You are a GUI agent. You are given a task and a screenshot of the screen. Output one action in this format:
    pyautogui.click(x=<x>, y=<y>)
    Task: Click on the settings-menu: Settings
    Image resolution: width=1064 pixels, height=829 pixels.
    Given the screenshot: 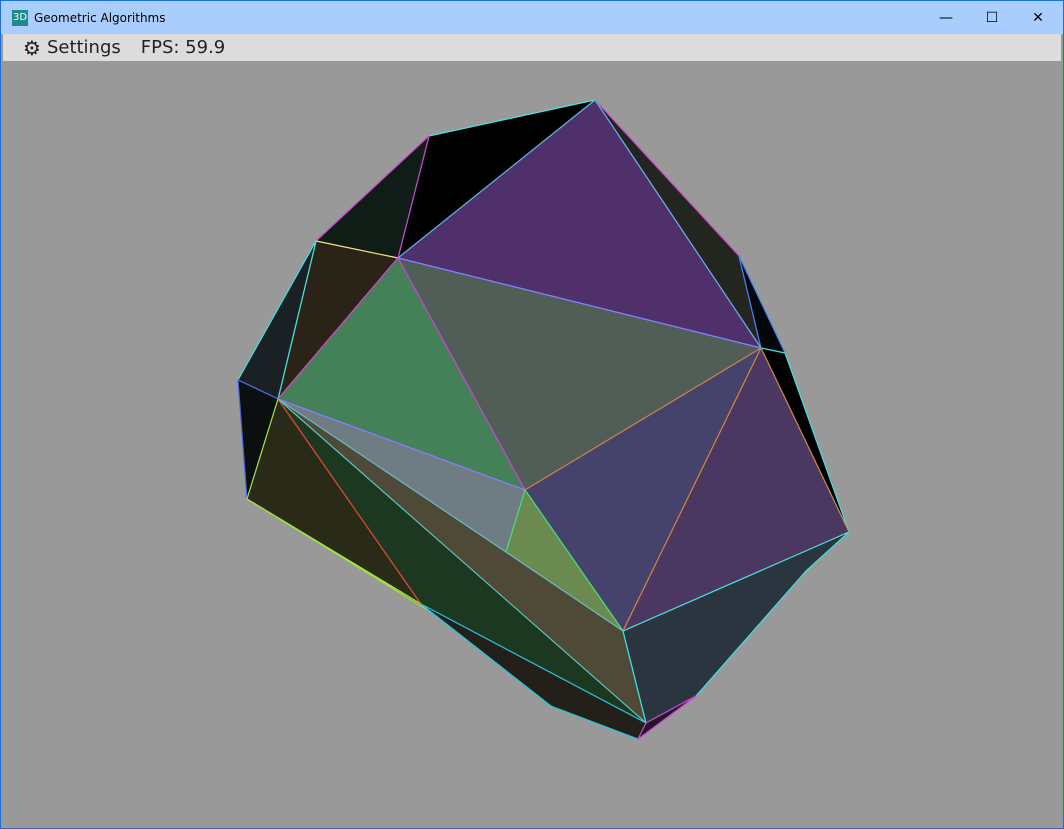 What is the action you would take?
    pyautogui.click(x=84, y=47)
    